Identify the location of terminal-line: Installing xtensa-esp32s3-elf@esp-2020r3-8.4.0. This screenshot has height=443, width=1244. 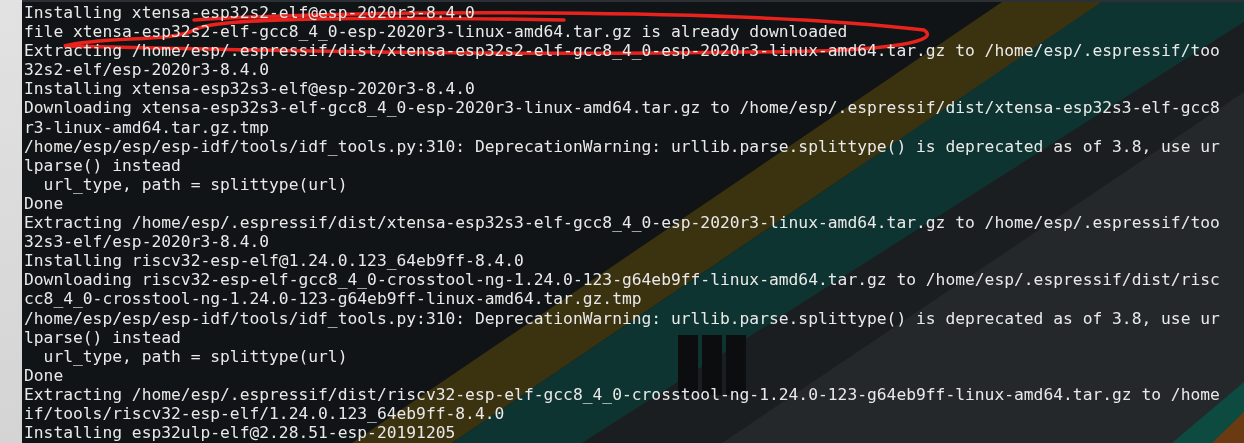
(249, 89).